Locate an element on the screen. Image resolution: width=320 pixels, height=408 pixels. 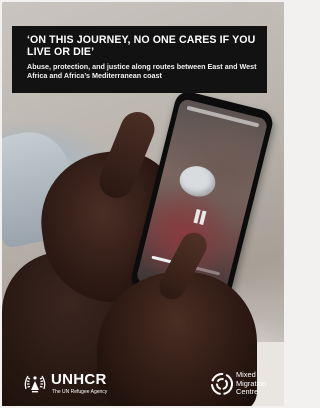
video-thumbnail-circle is located at coordinates (197, 181).